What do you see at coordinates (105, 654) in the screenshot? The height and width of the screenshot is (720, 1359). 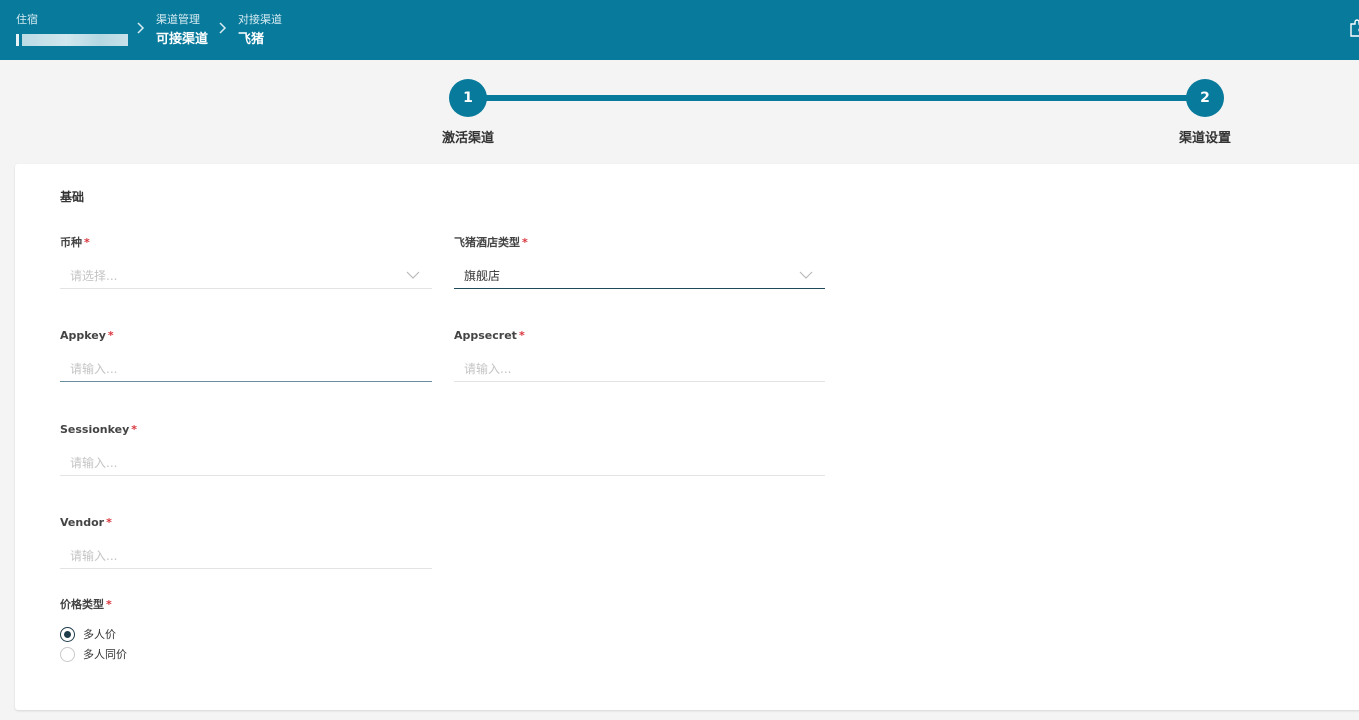 I see `price-type-option-label: 多人同价` at bounding box center [105, 654].